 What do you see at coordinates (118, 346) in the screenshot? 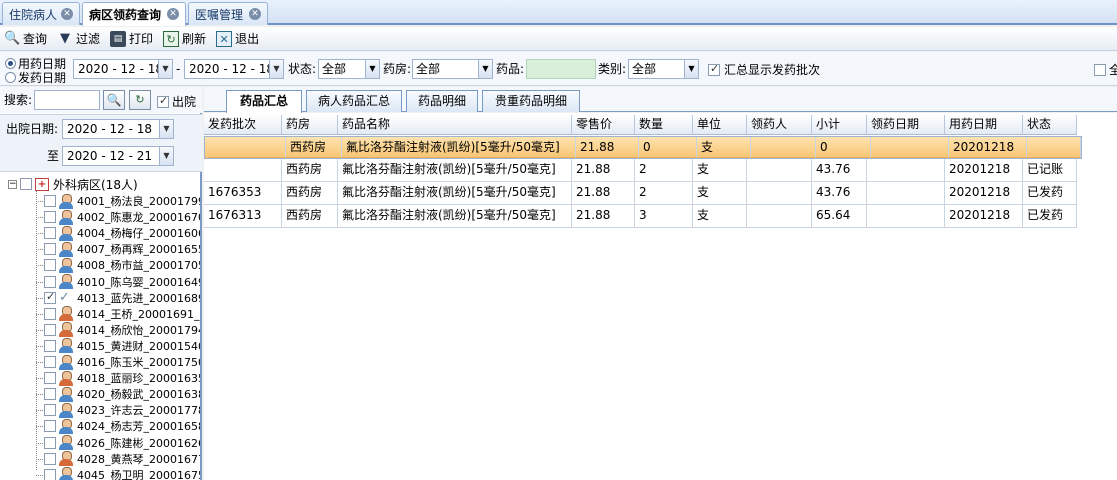
I see `patient-tree-item: 4015_黄进财_20001540` at bounding box center [118, 346].